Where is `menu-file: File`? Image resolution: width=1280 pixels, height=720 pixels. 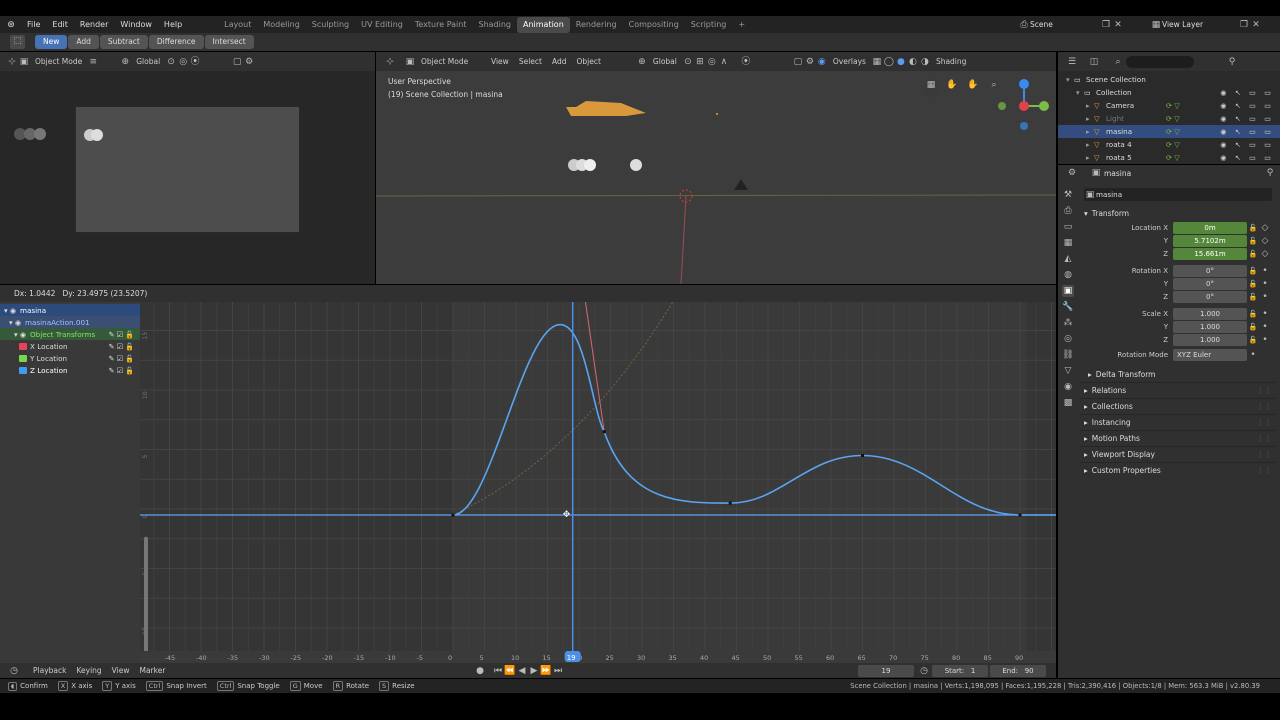 menu-file: File is located at coordinates (33, 24).